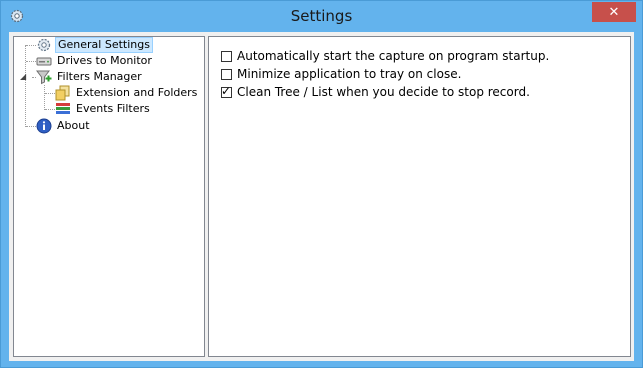 This screenshot has width=643, height=368. Describe the element at coordinates (349, 74) in the screenshot. I see `option-label: Minimize application to tray on close.` at that location.